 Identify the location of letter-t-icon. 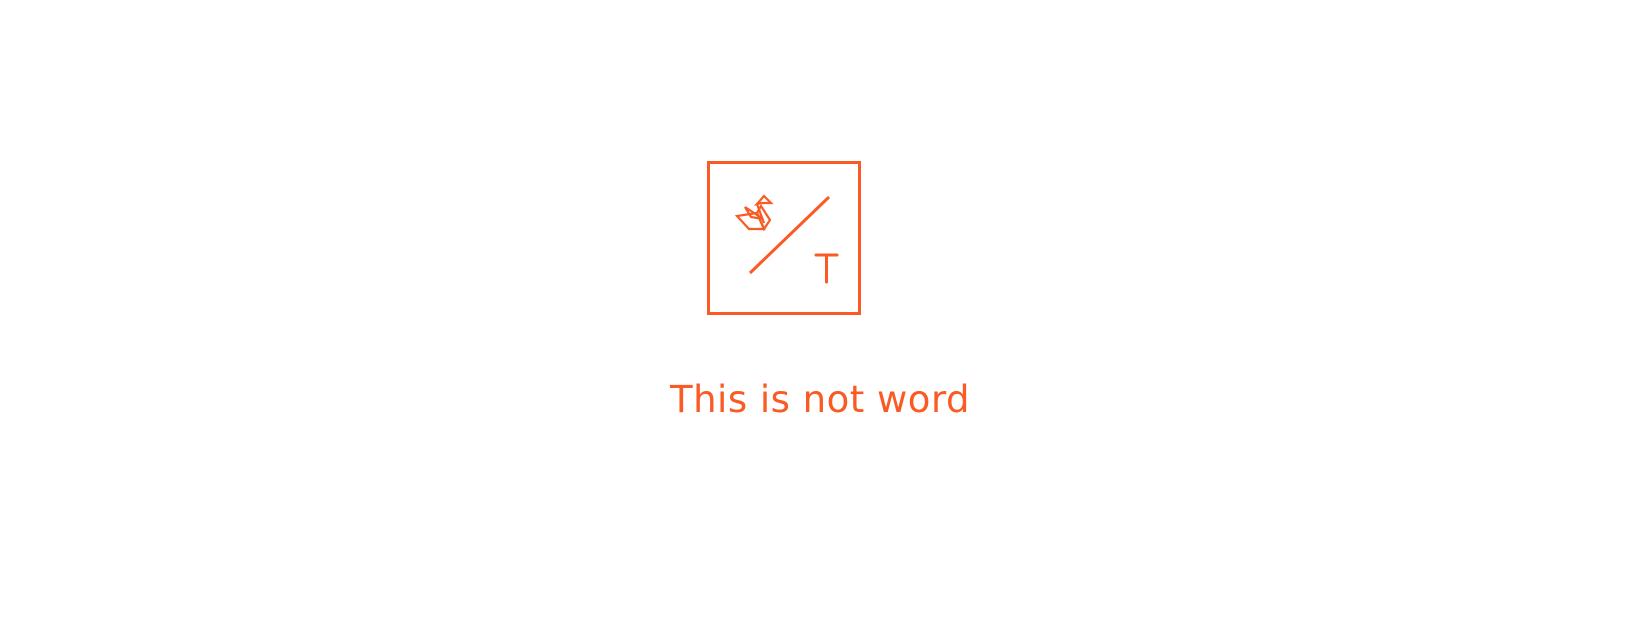
(826, 268).